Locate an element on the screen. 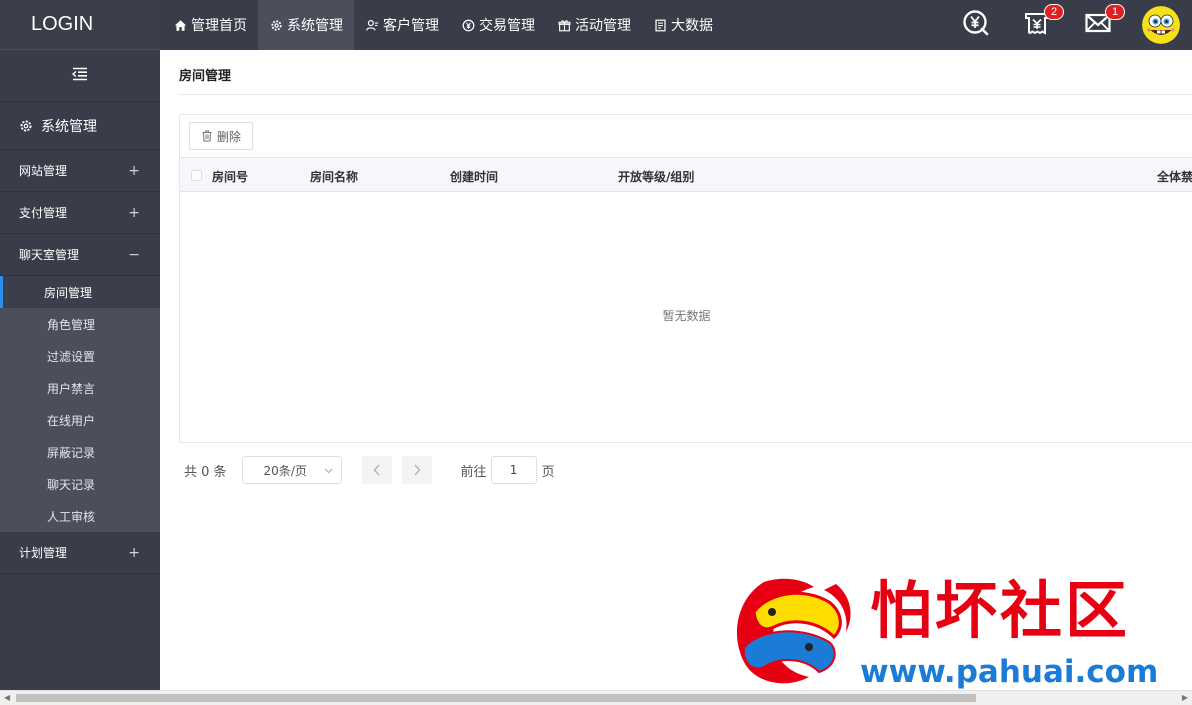 This screenshot has height=705, width=1192. menu-fold-icon is located at coordinates (80, 75).